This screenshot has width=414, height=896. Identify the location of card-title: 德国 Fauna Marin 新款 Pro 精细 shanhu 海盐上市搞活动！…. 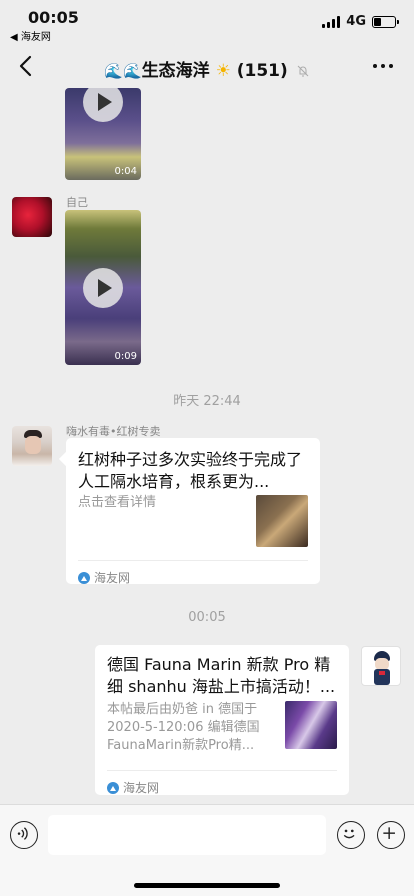
(221, 675).